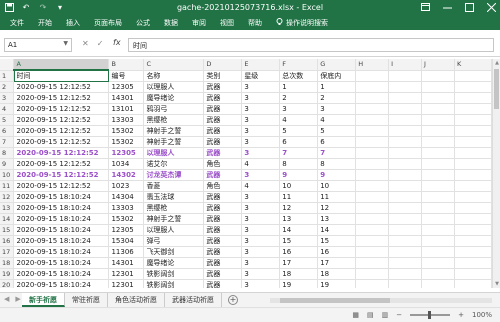  I want to click on cell-c18: 魔导绪论, so click(174, 263).